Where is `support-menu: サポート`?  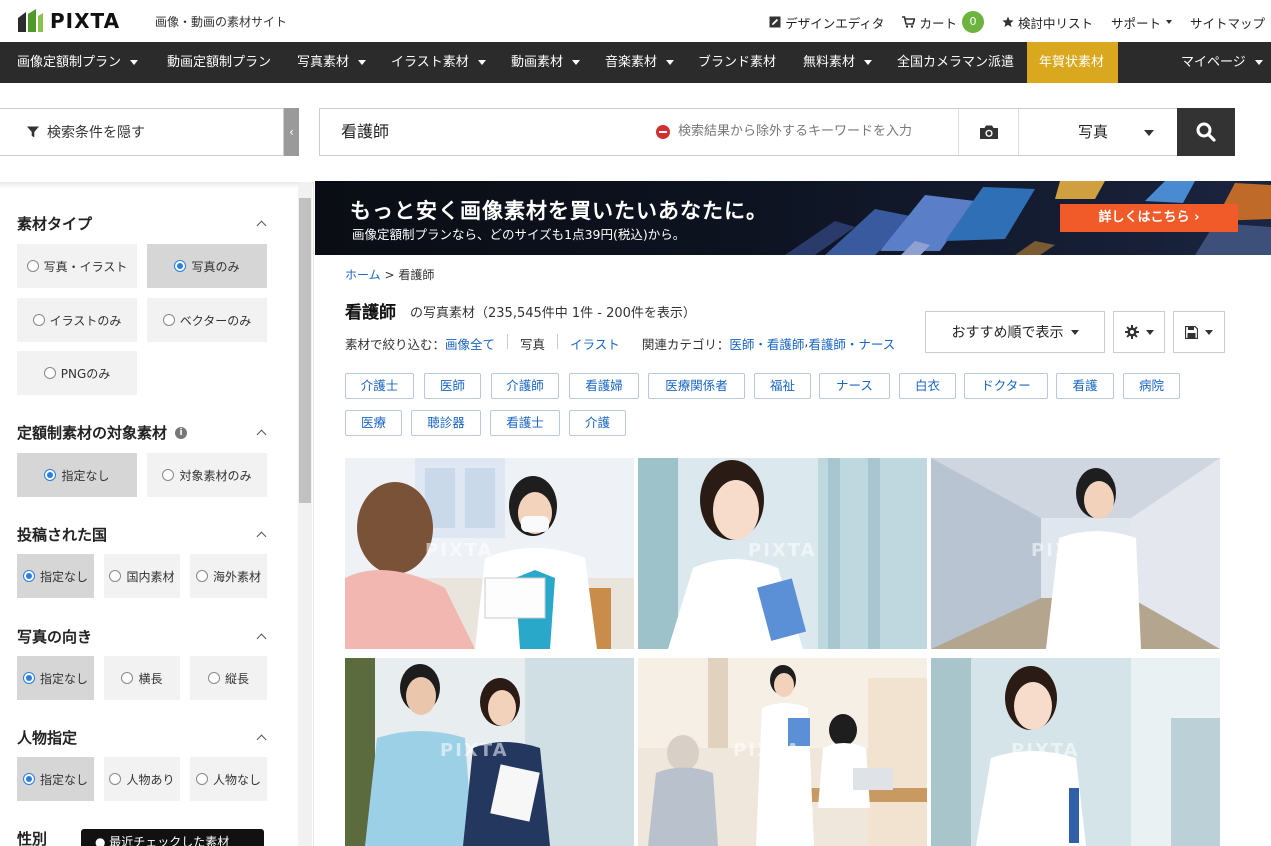
support-menu: サポート is located at coordinates (1141, 22).